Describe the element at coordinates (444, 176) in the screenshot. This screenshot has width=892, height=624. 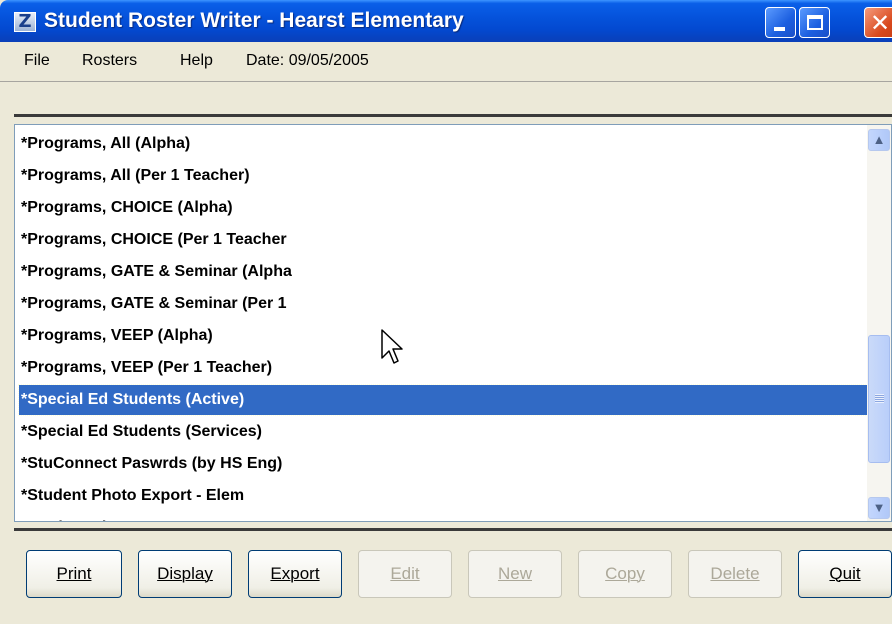
I see `list-item: *Programs, All (Per 1 Teacher)` at that location.